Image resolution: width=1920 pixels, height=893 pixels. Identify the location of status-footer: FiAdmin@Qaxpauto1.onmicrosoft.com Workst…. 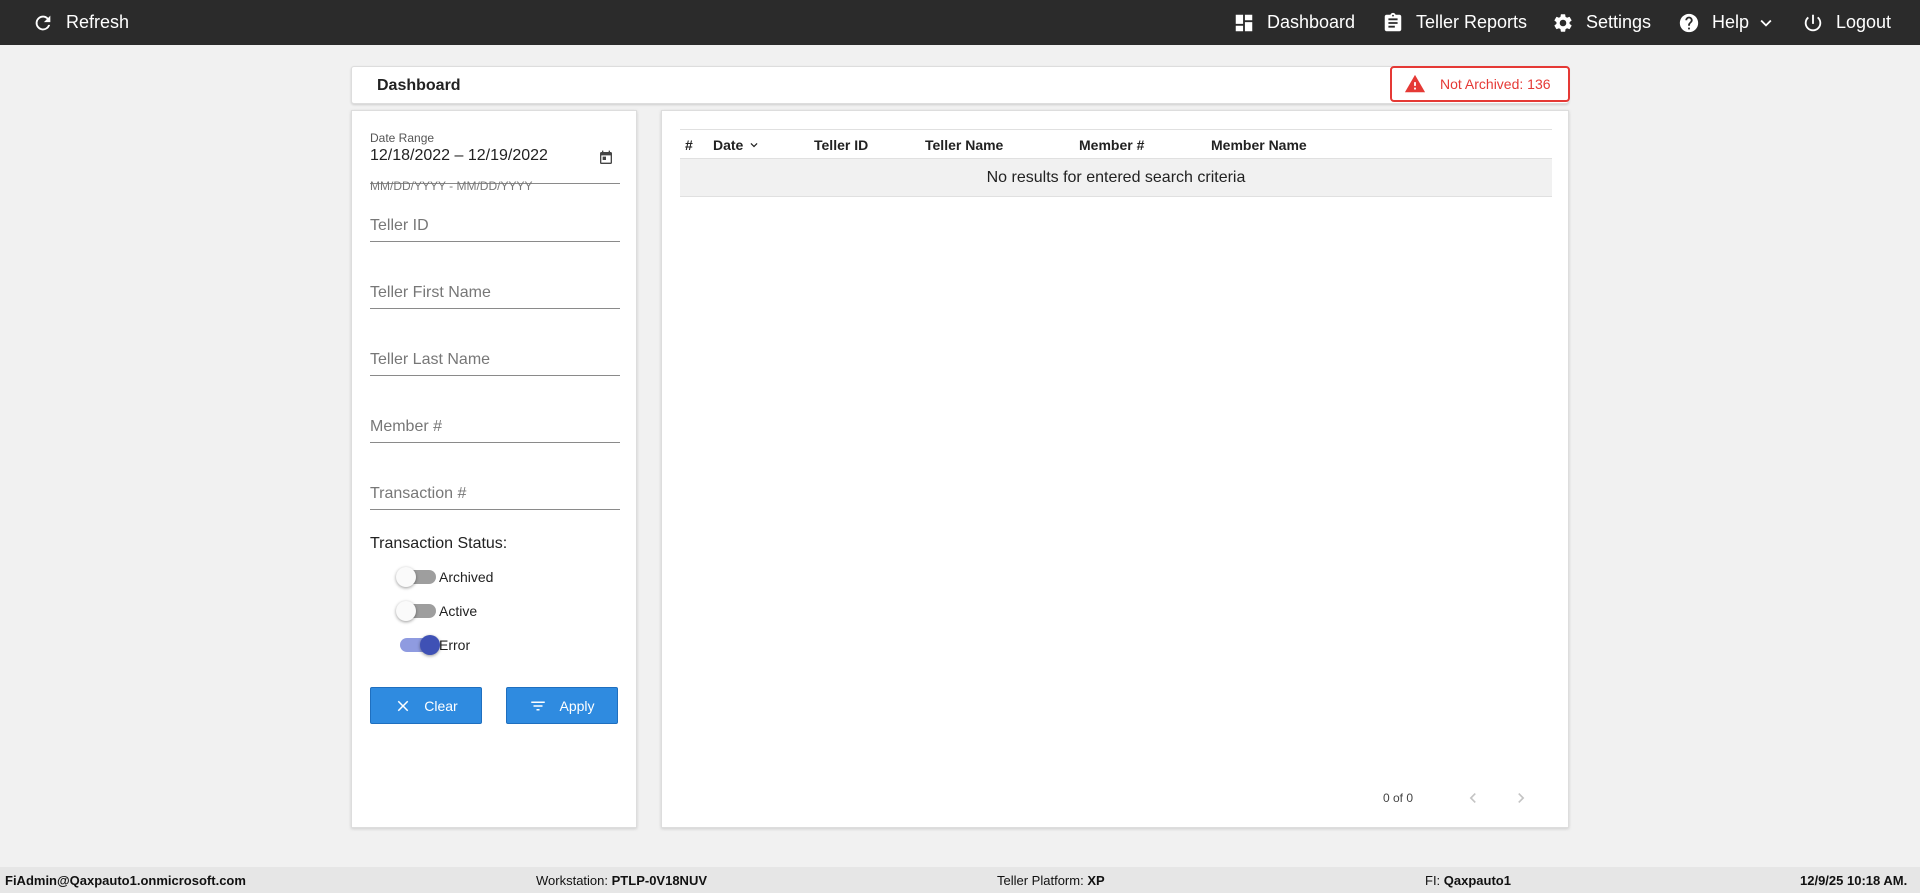
(960, 880).